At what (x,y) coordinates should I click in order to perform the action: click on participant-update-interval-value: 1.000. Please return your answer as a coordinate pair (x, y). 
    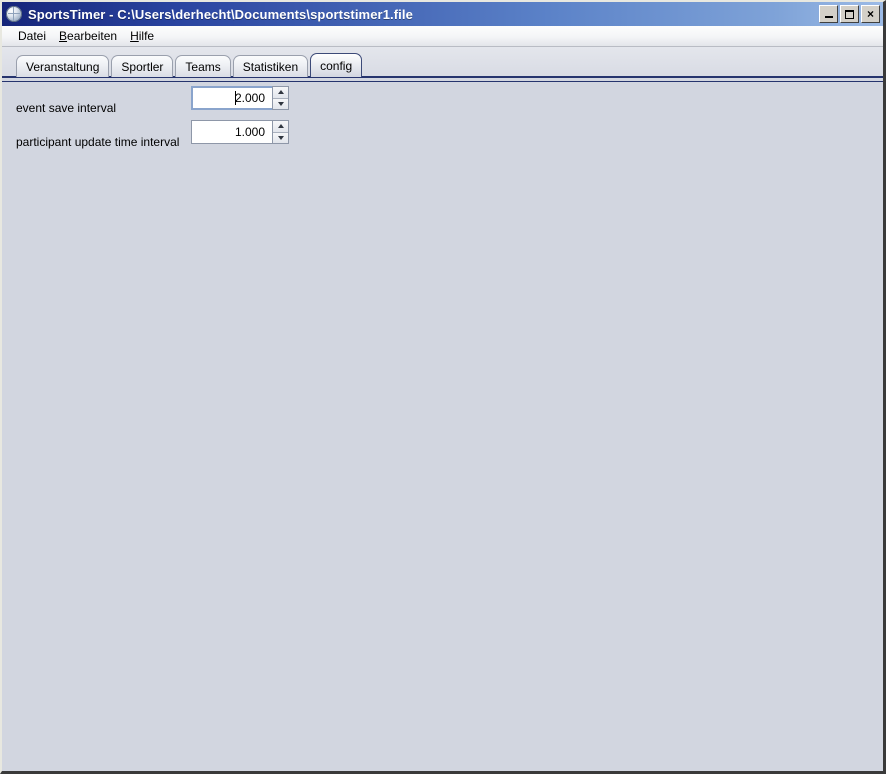
    Looking at the image, I should click on (249, 132).